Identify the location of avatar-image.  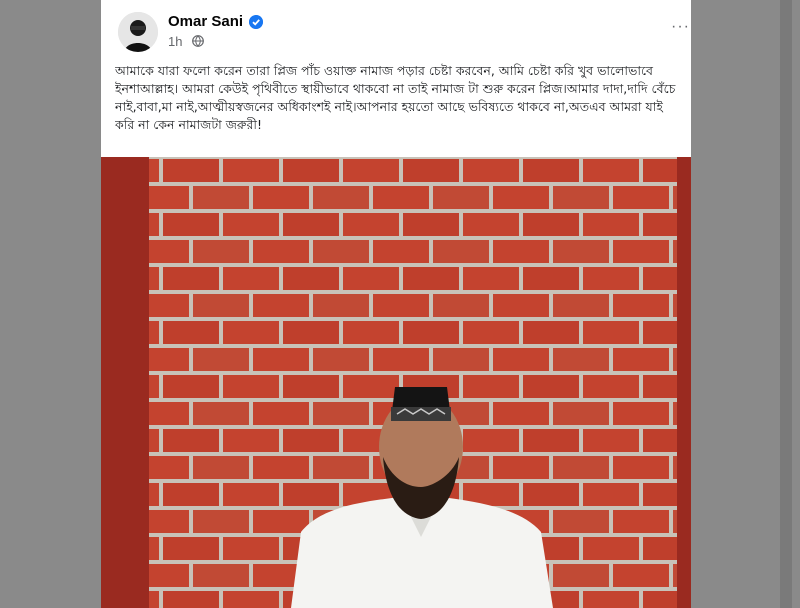
(138, 32).